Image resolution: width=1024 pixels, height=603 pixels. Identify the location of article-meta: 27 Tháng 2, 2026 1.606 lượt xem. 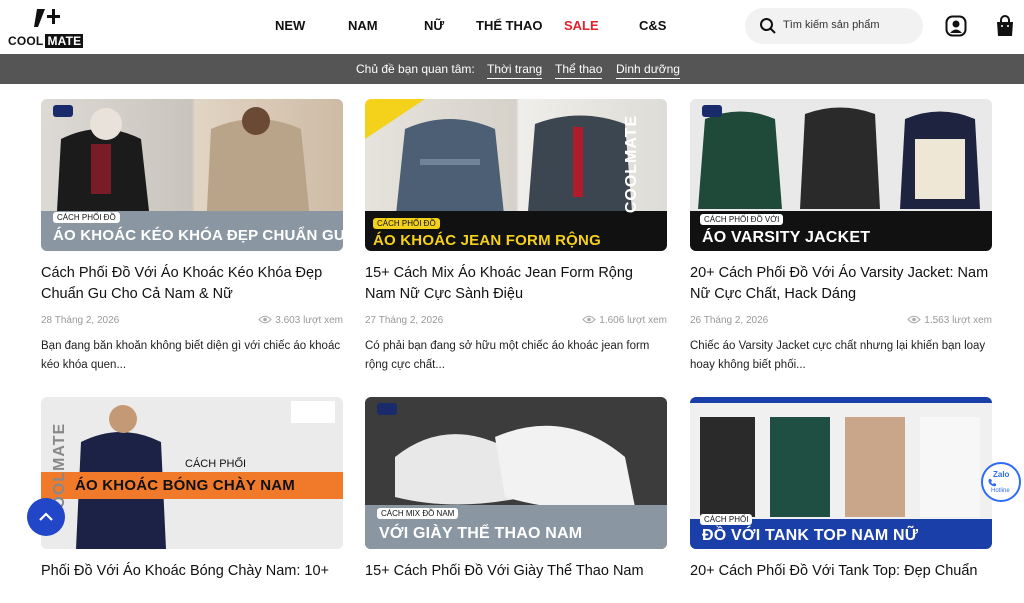
(516, 321).